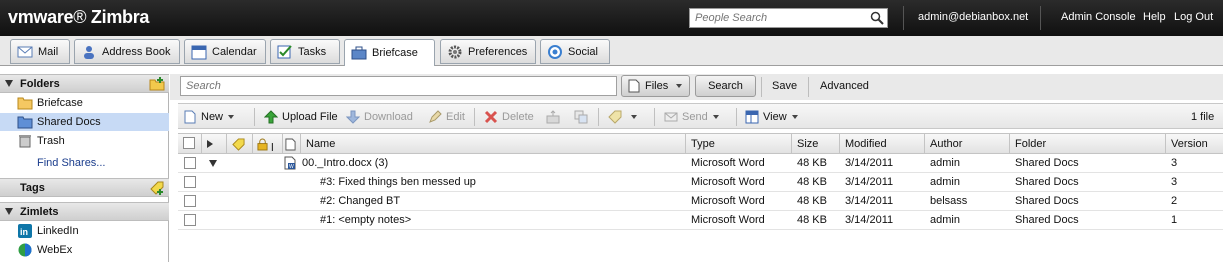  Describe the element at coordinates (84, 250) in the screenshot. I see `zimlet-item-webex: WebEx` at that location.